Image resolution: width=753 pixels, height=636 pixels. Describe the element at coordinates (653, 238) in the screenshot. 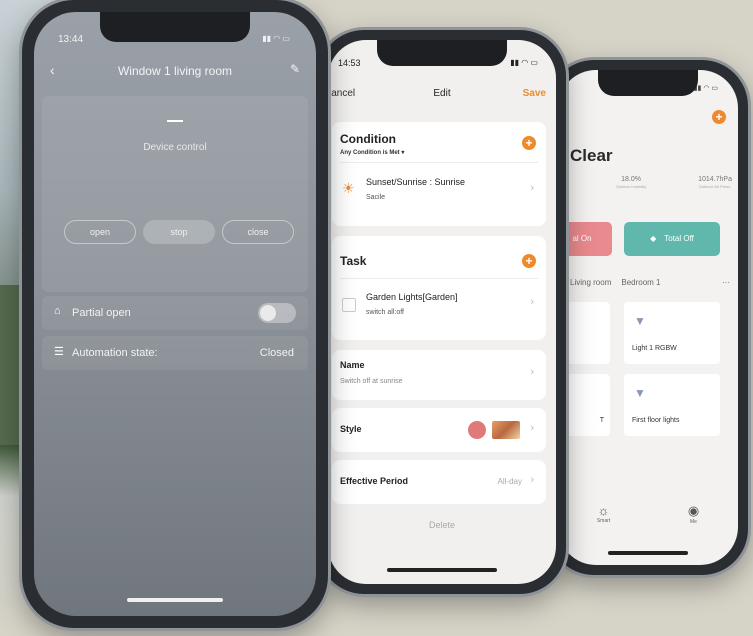

I see `tag-icon: ◆` at that location.